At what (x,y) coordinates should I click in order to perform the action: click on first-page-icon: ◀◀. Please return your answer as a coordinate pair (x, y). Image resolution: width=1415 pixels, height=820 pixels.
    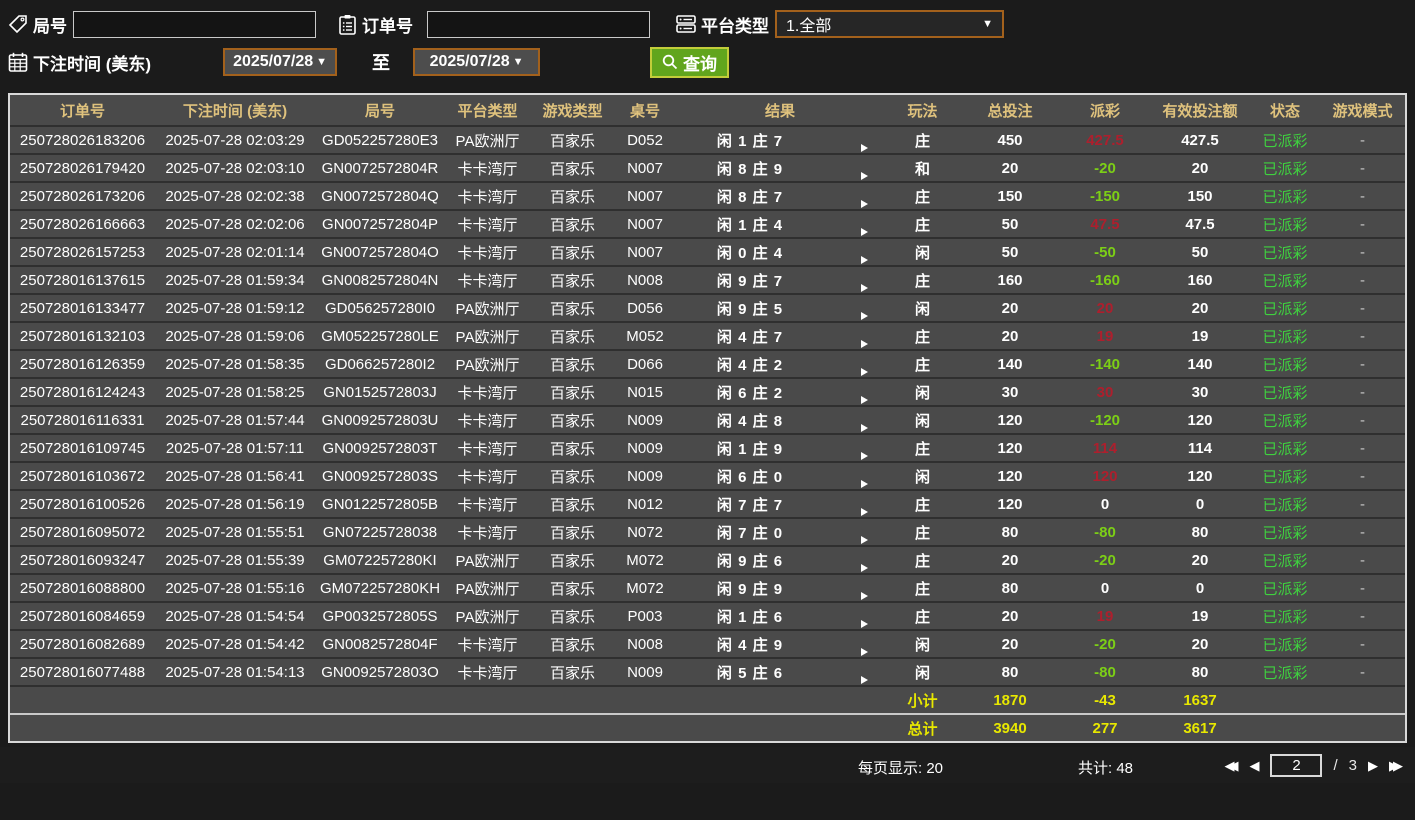
    Looking at the image, I should click on (1231, 766).